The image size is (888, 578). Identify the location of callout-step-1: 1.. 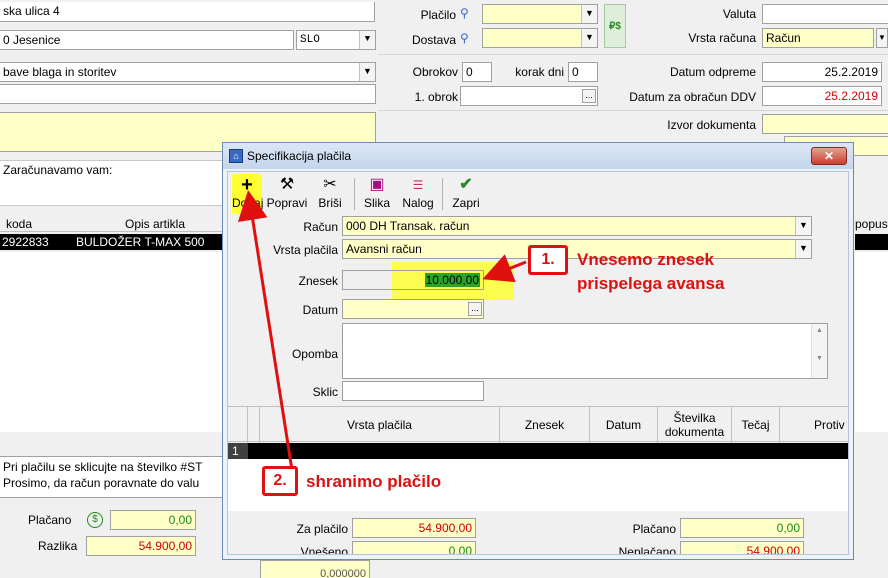
(548, 260).